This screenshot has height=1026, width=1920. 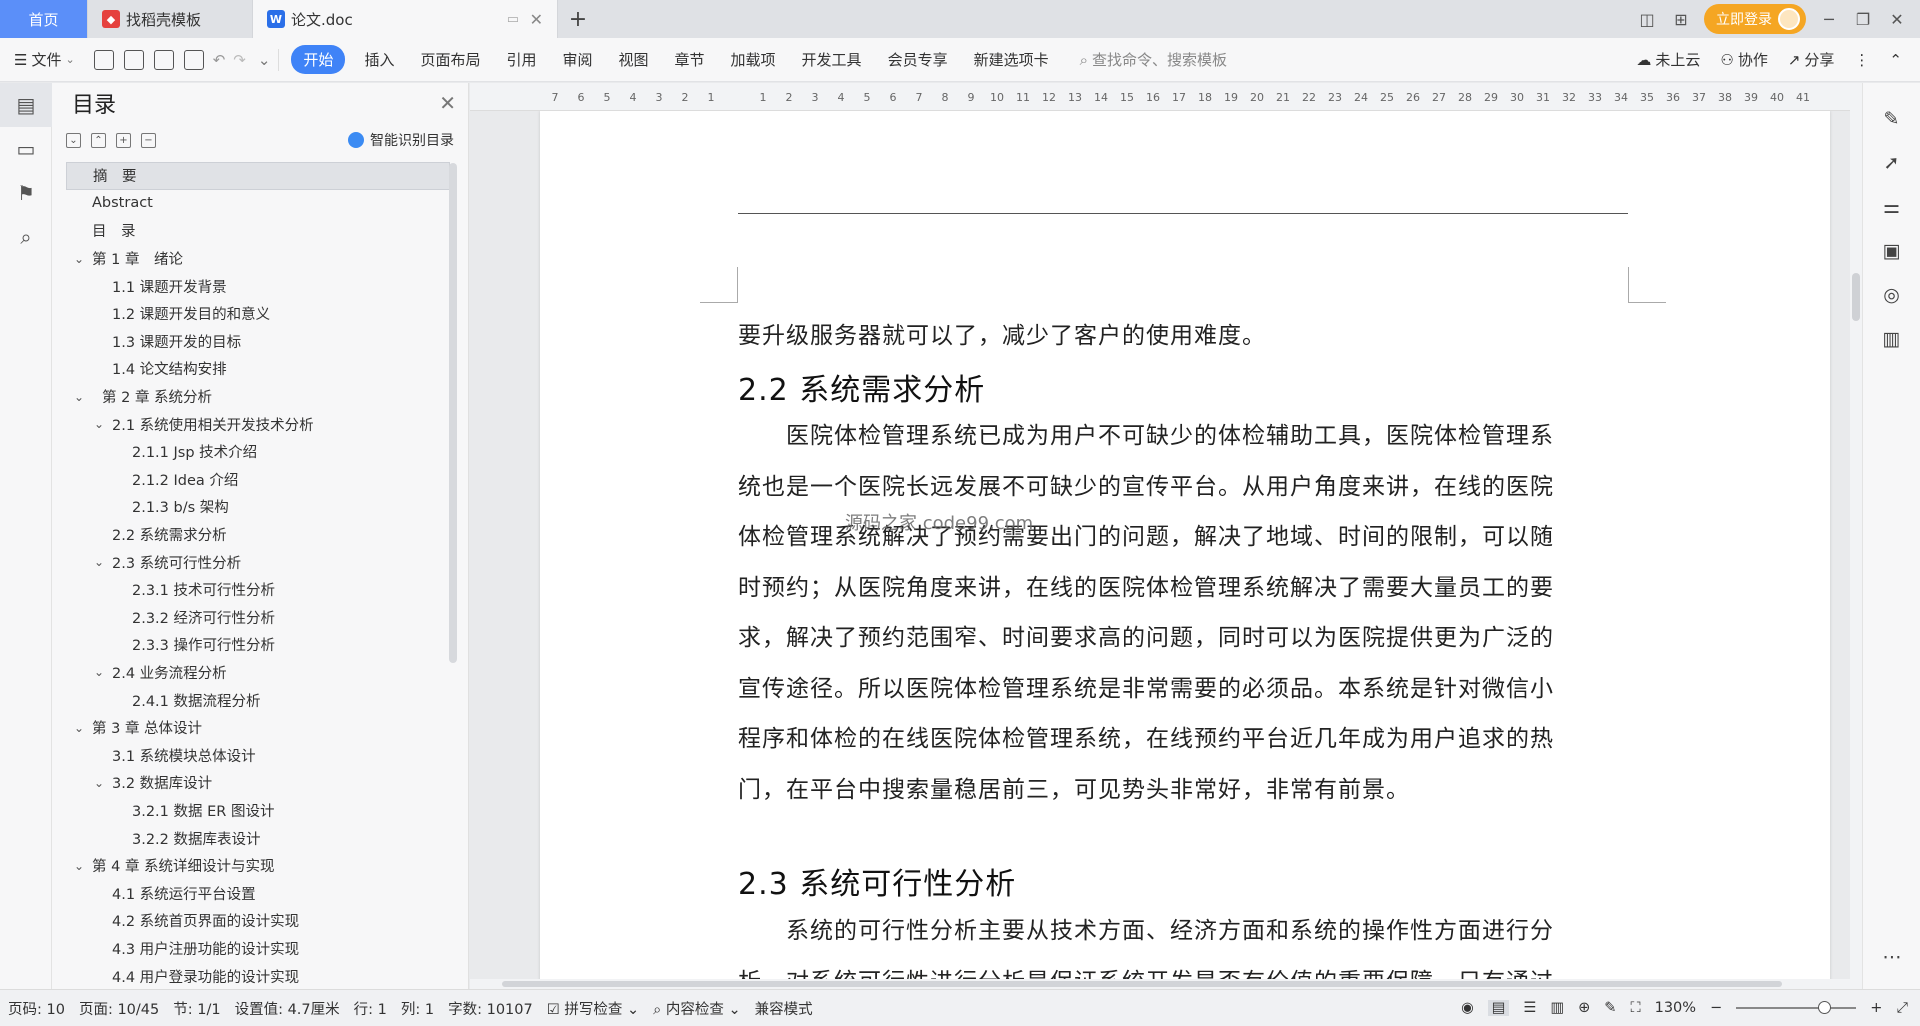 I want to click on print-icon, so click(x=163, y=59).